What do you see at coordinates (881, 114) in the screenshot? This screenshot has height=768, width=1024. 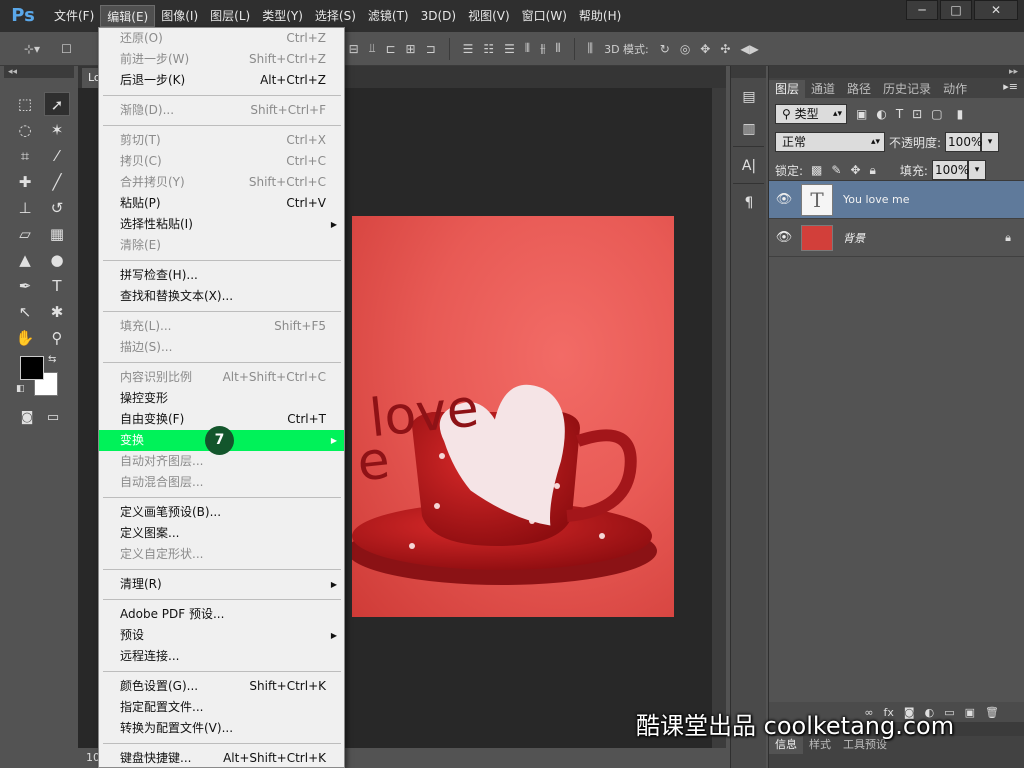 I see `adjustment-filter-icon: ◐` at bounding box center [881, 114].